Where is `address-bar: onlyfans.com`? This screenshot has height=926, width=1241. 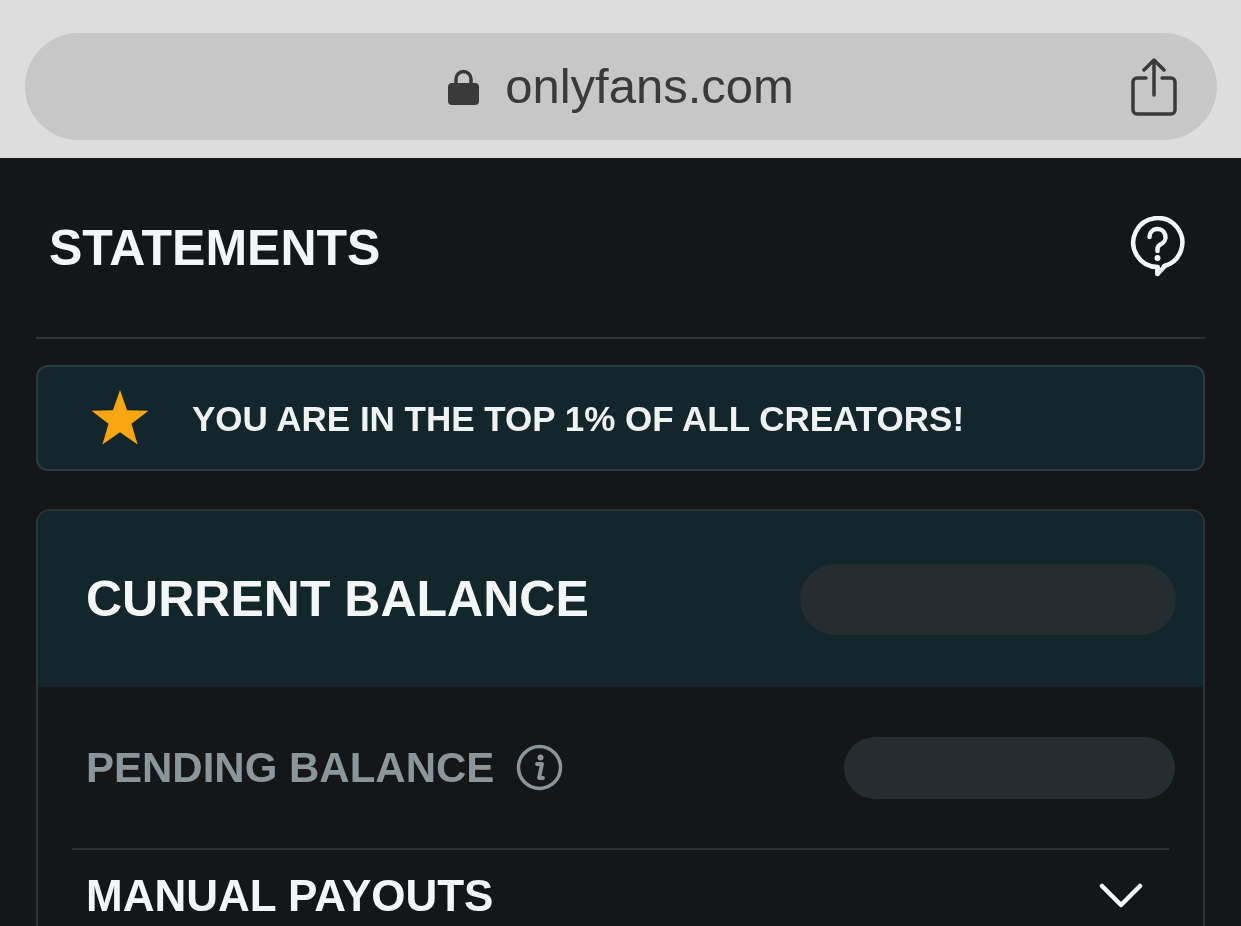 address-bar: onlyfans.com is located at coordinates (621, 86).